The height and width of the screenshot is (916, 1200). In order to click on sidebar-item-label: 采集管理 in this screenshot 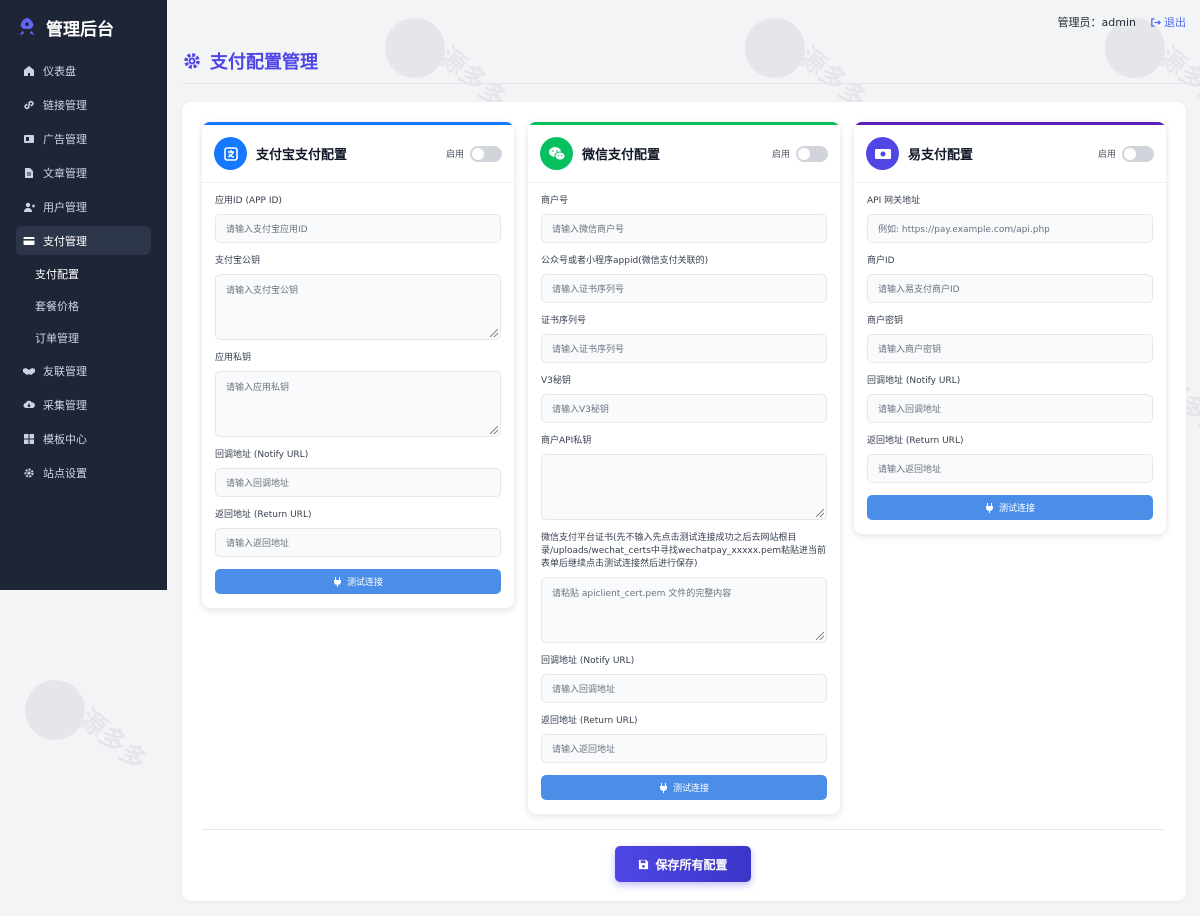, I will do `click(65, 405)`.